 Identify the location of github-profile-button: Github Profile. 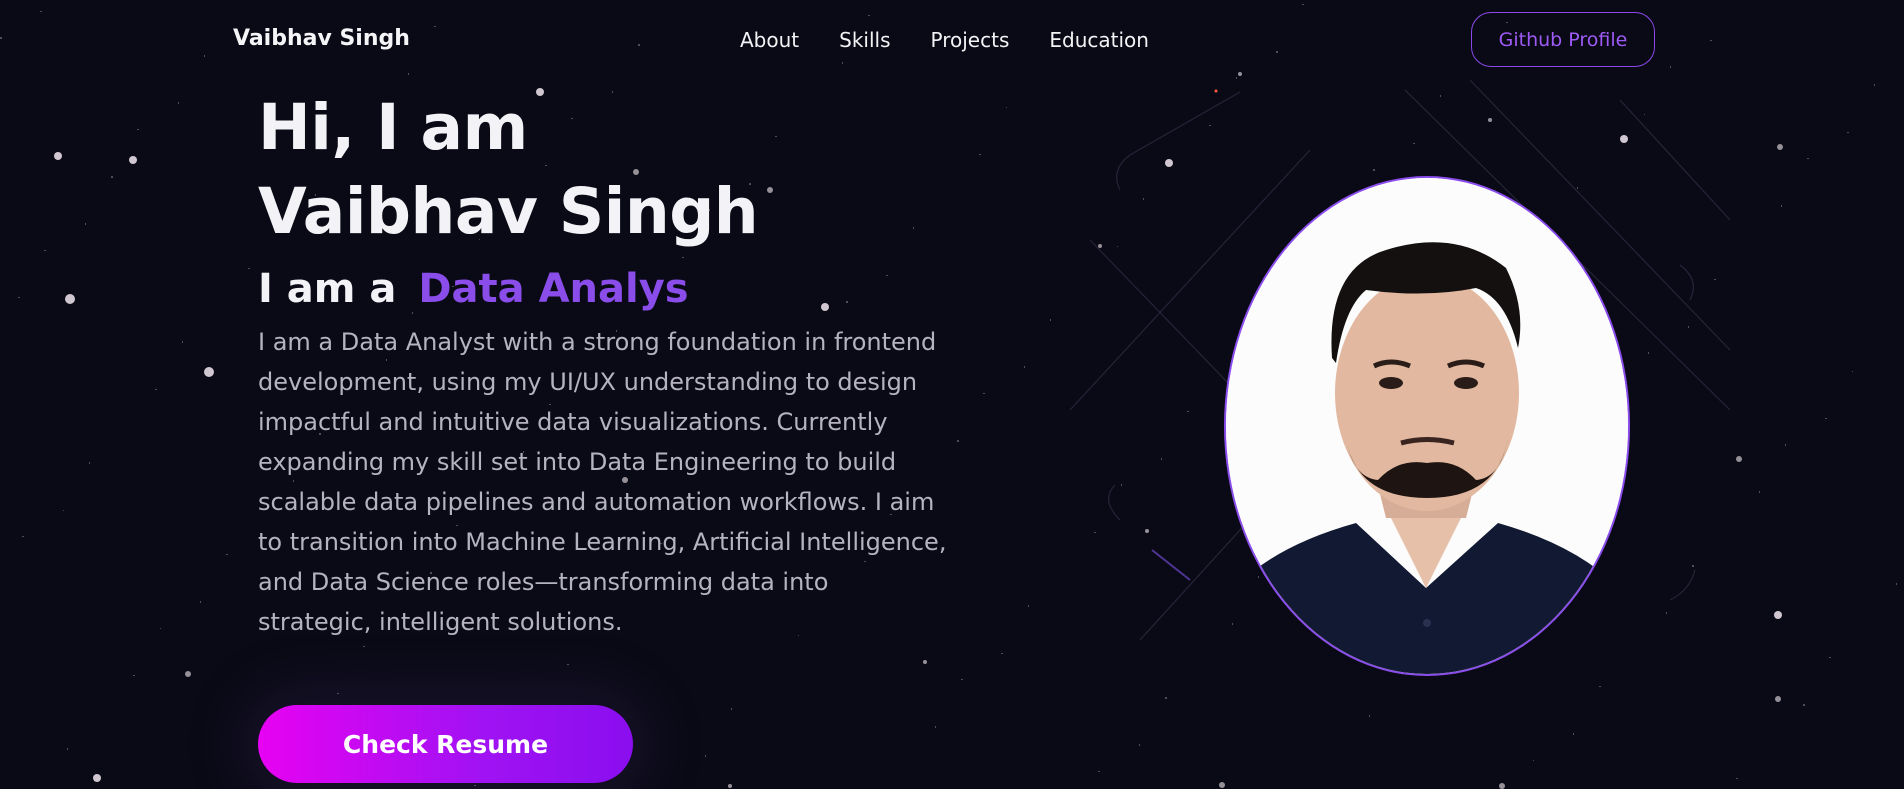
(1563, 39).